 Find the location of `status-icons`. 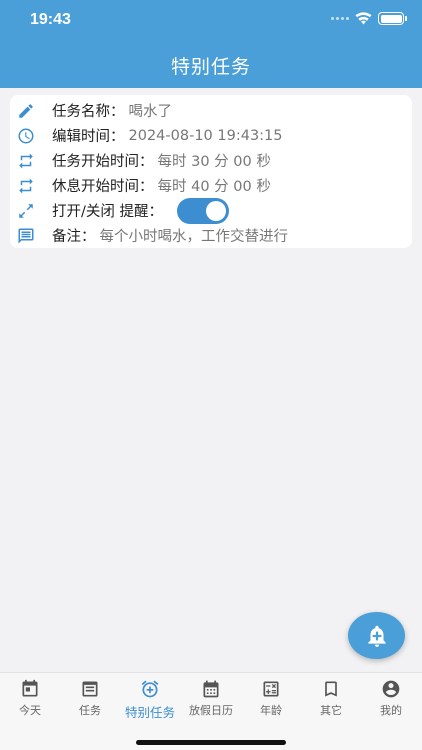

status-icons is located at coordinates (369, 18).